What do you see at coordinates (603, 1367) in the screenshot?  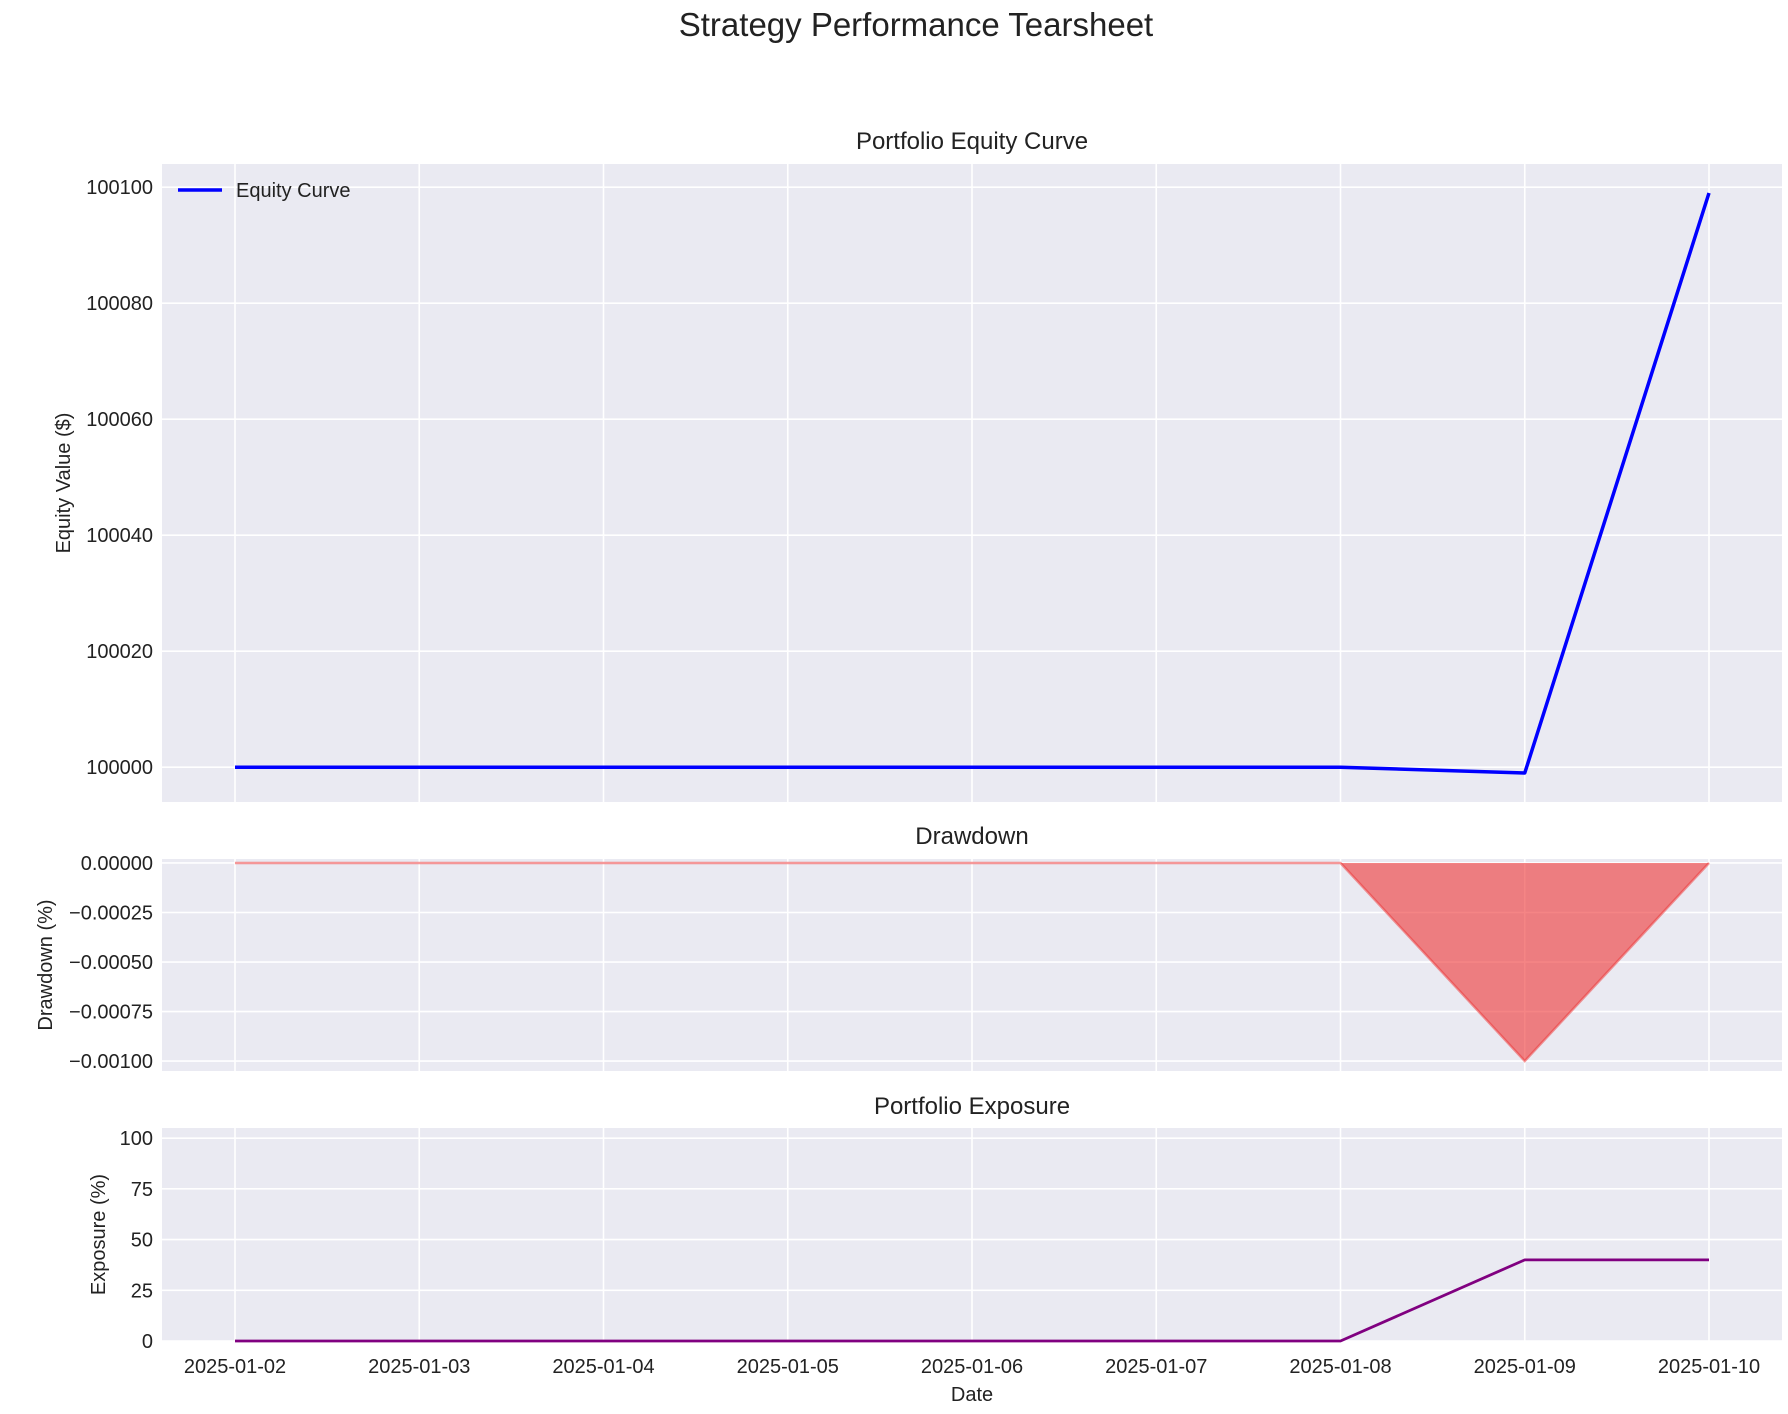 I see `panel-3-xtick-label: 2025-01-04` at bounding box center [603, 1367].